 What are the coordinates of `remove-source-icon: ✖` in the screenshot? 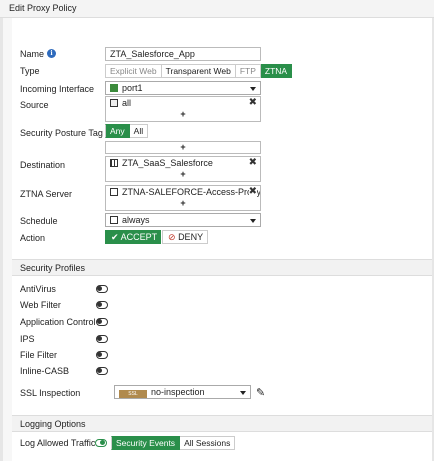 It's located at (253, 103).